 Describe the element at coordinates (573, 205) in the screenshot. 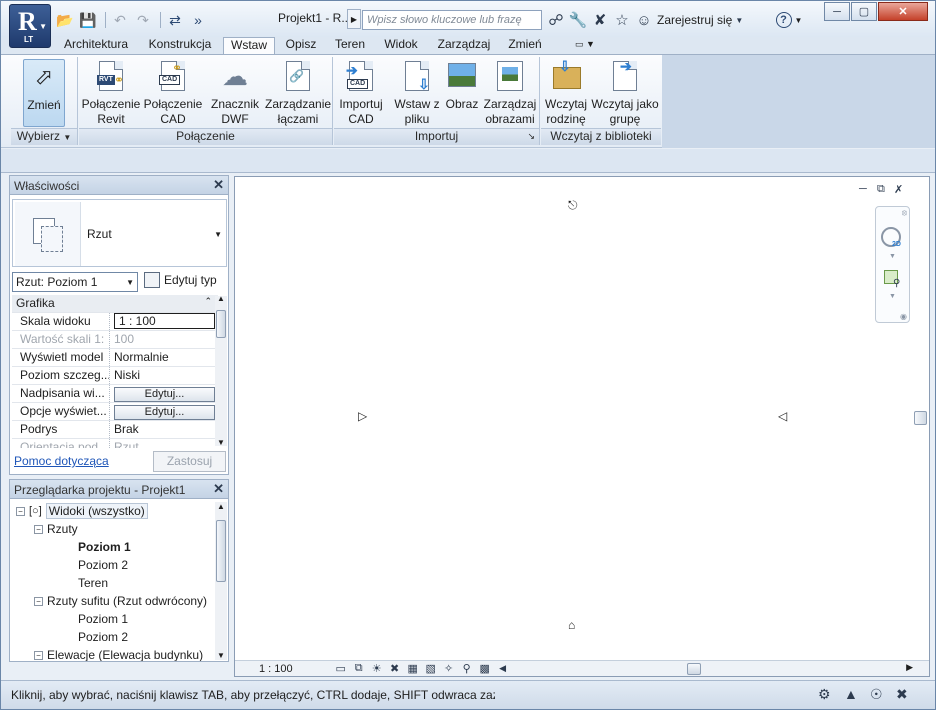

I see `elevation-marker-north-icon: ⎋` at that location.